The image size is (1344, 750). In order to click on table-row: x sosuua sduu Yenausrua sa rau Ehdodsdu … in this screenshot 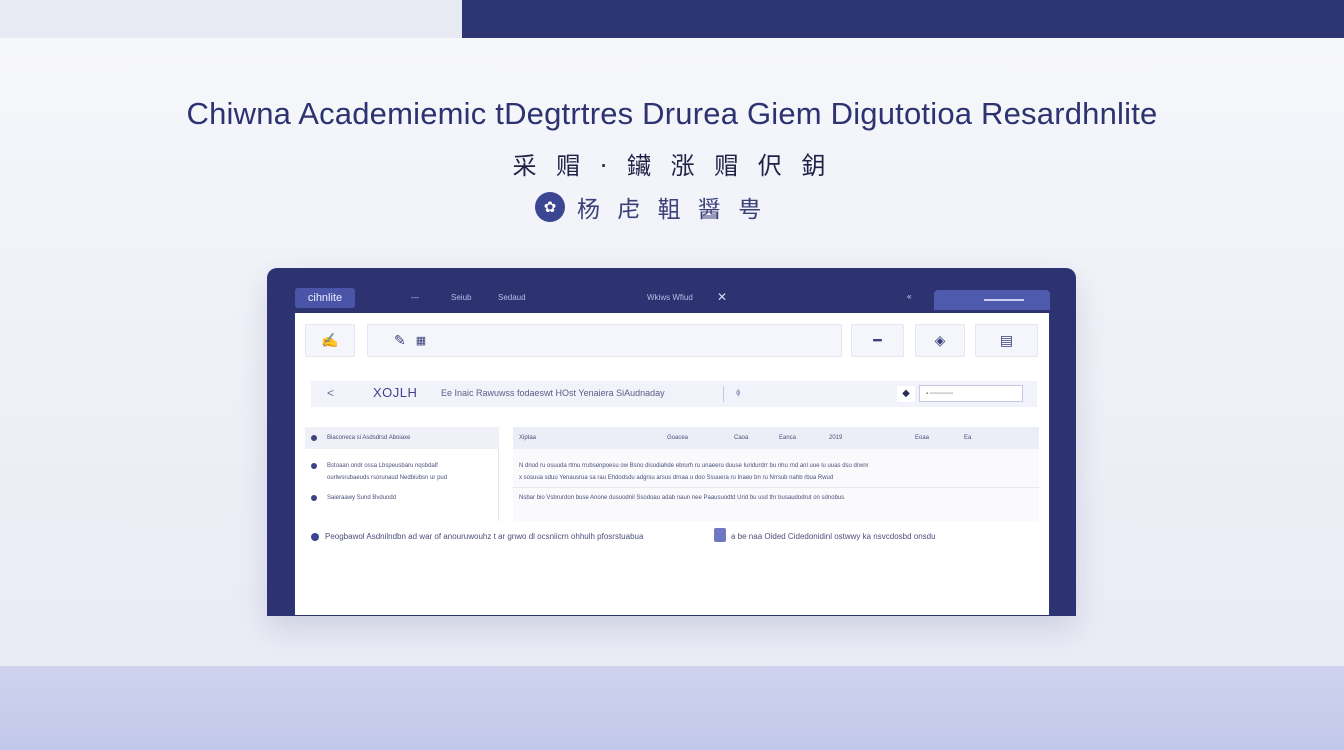, I will do `click(676, 478)`.